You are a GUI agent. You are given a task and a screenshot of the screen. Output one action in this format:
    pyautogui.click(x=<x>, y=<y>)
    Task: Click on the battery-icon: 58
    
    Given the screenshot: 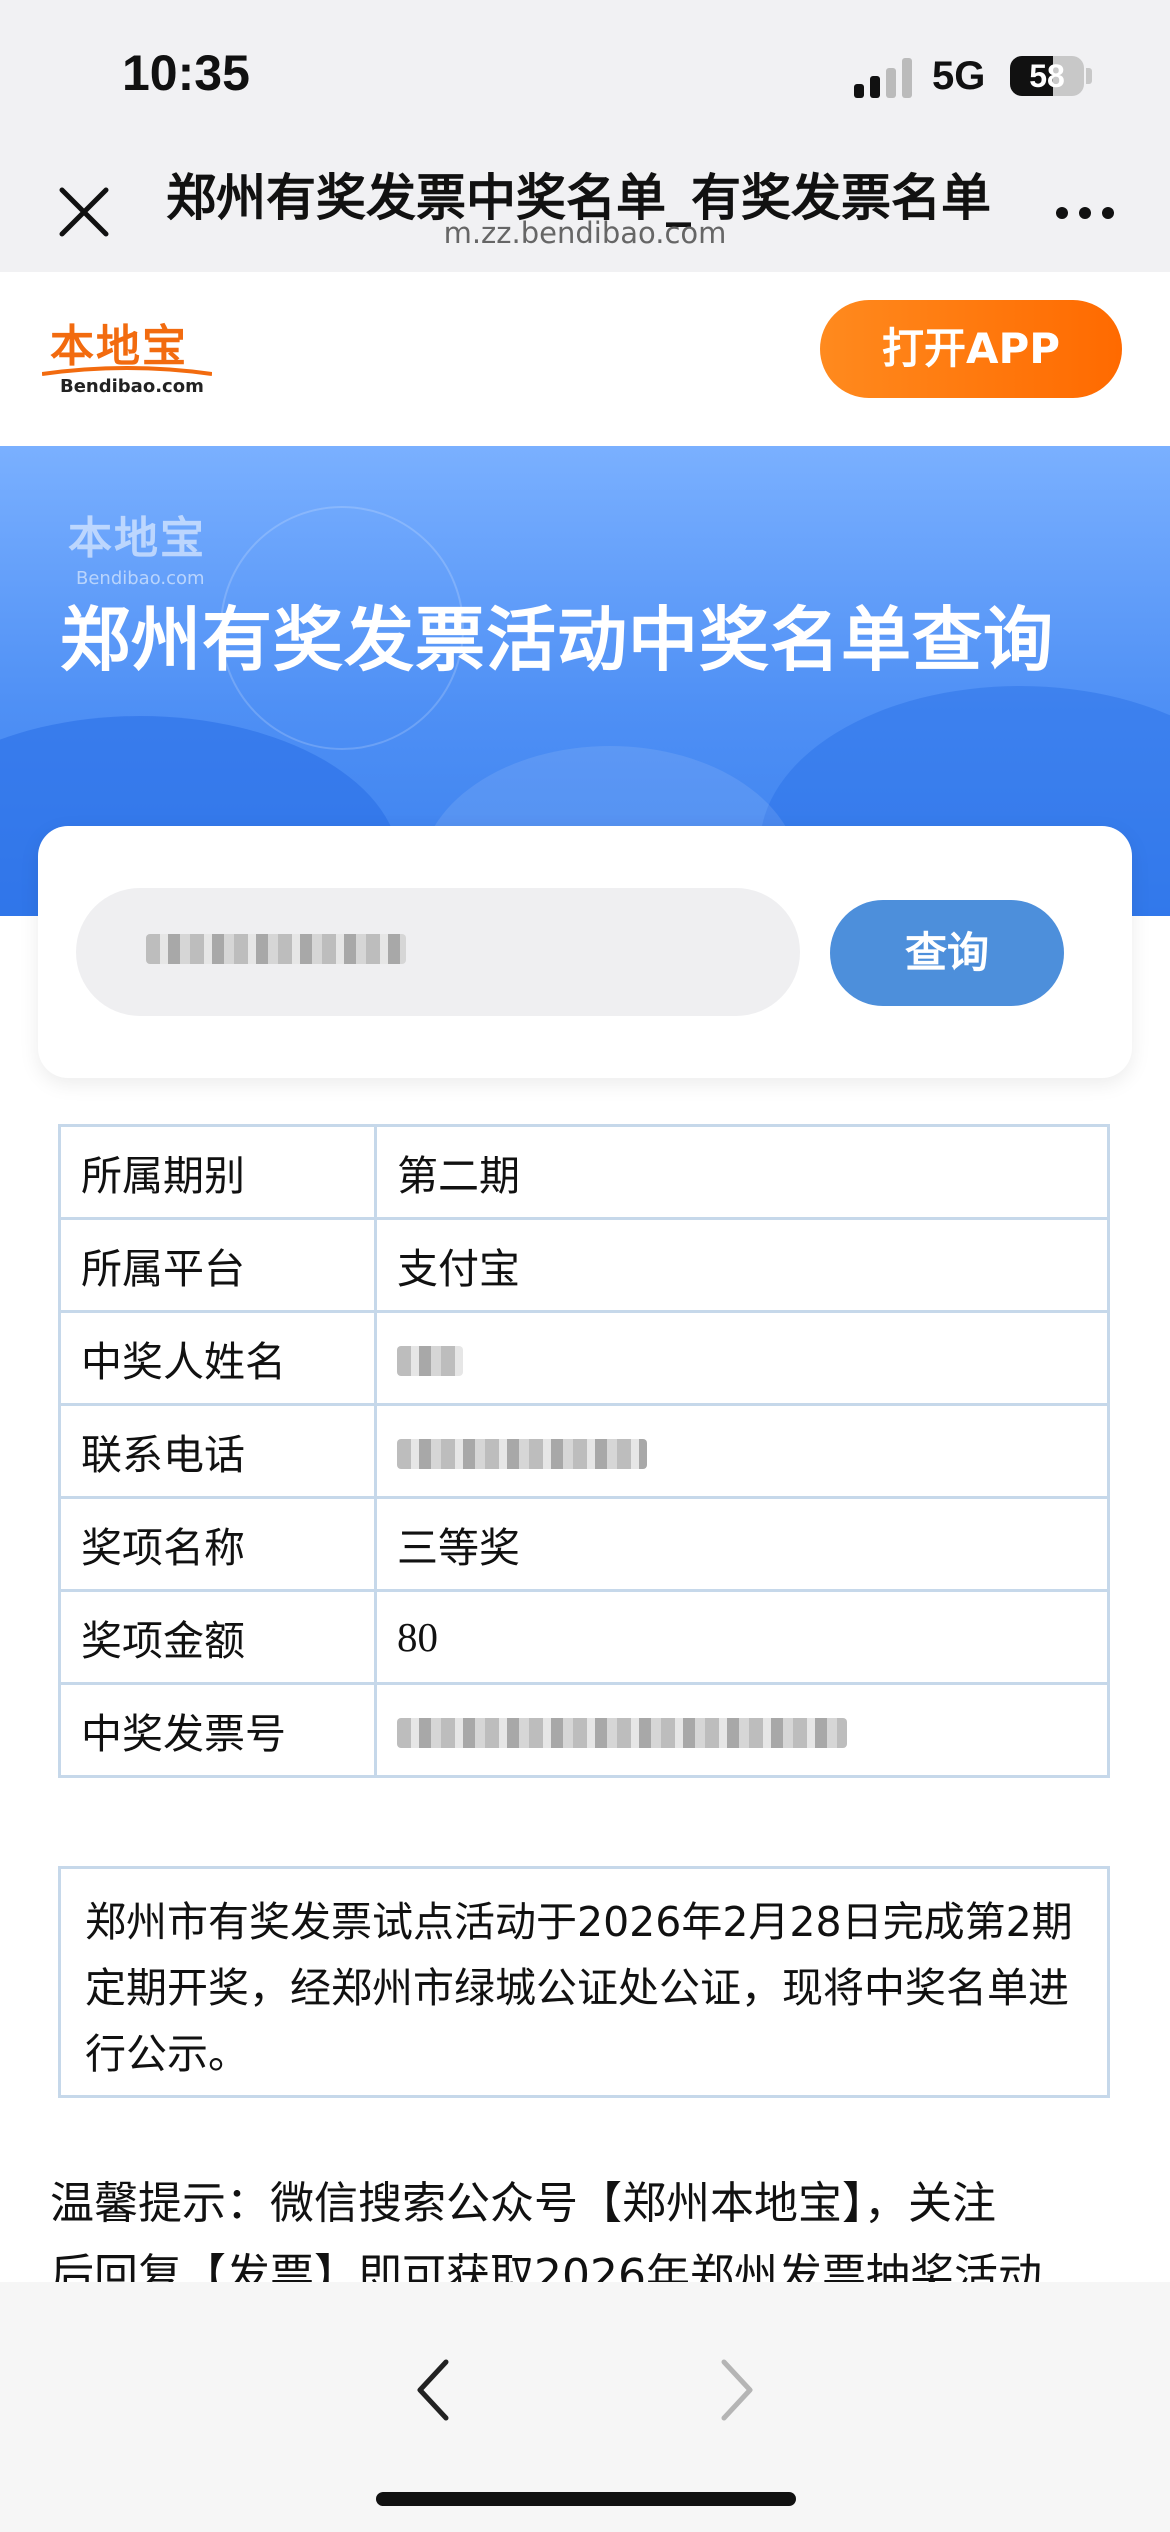 What is the action you would take?
    pyautogui.click(x=1047, y=76)
    